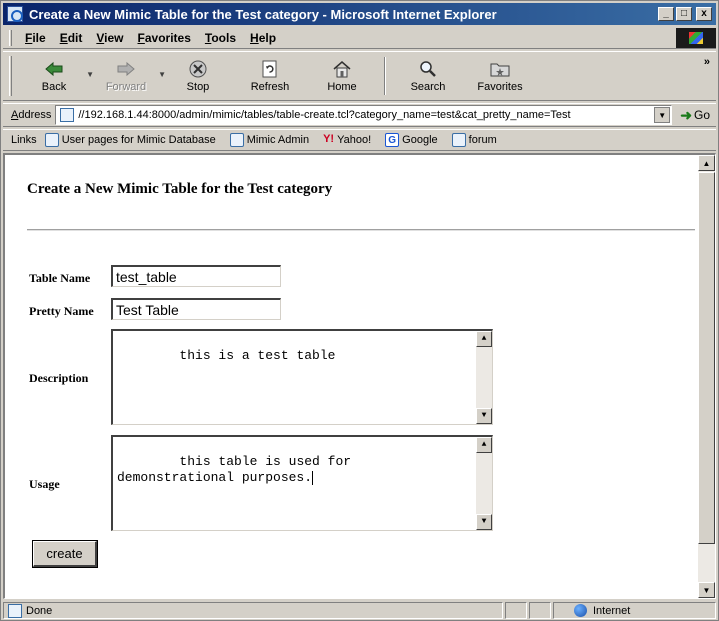 Image resolution: width=719 pixels, height=621 pixels. What do you see at coordinates (263, 38) in the screenshot?
I see `menu-help: Help` at bounding box center [263, 38].